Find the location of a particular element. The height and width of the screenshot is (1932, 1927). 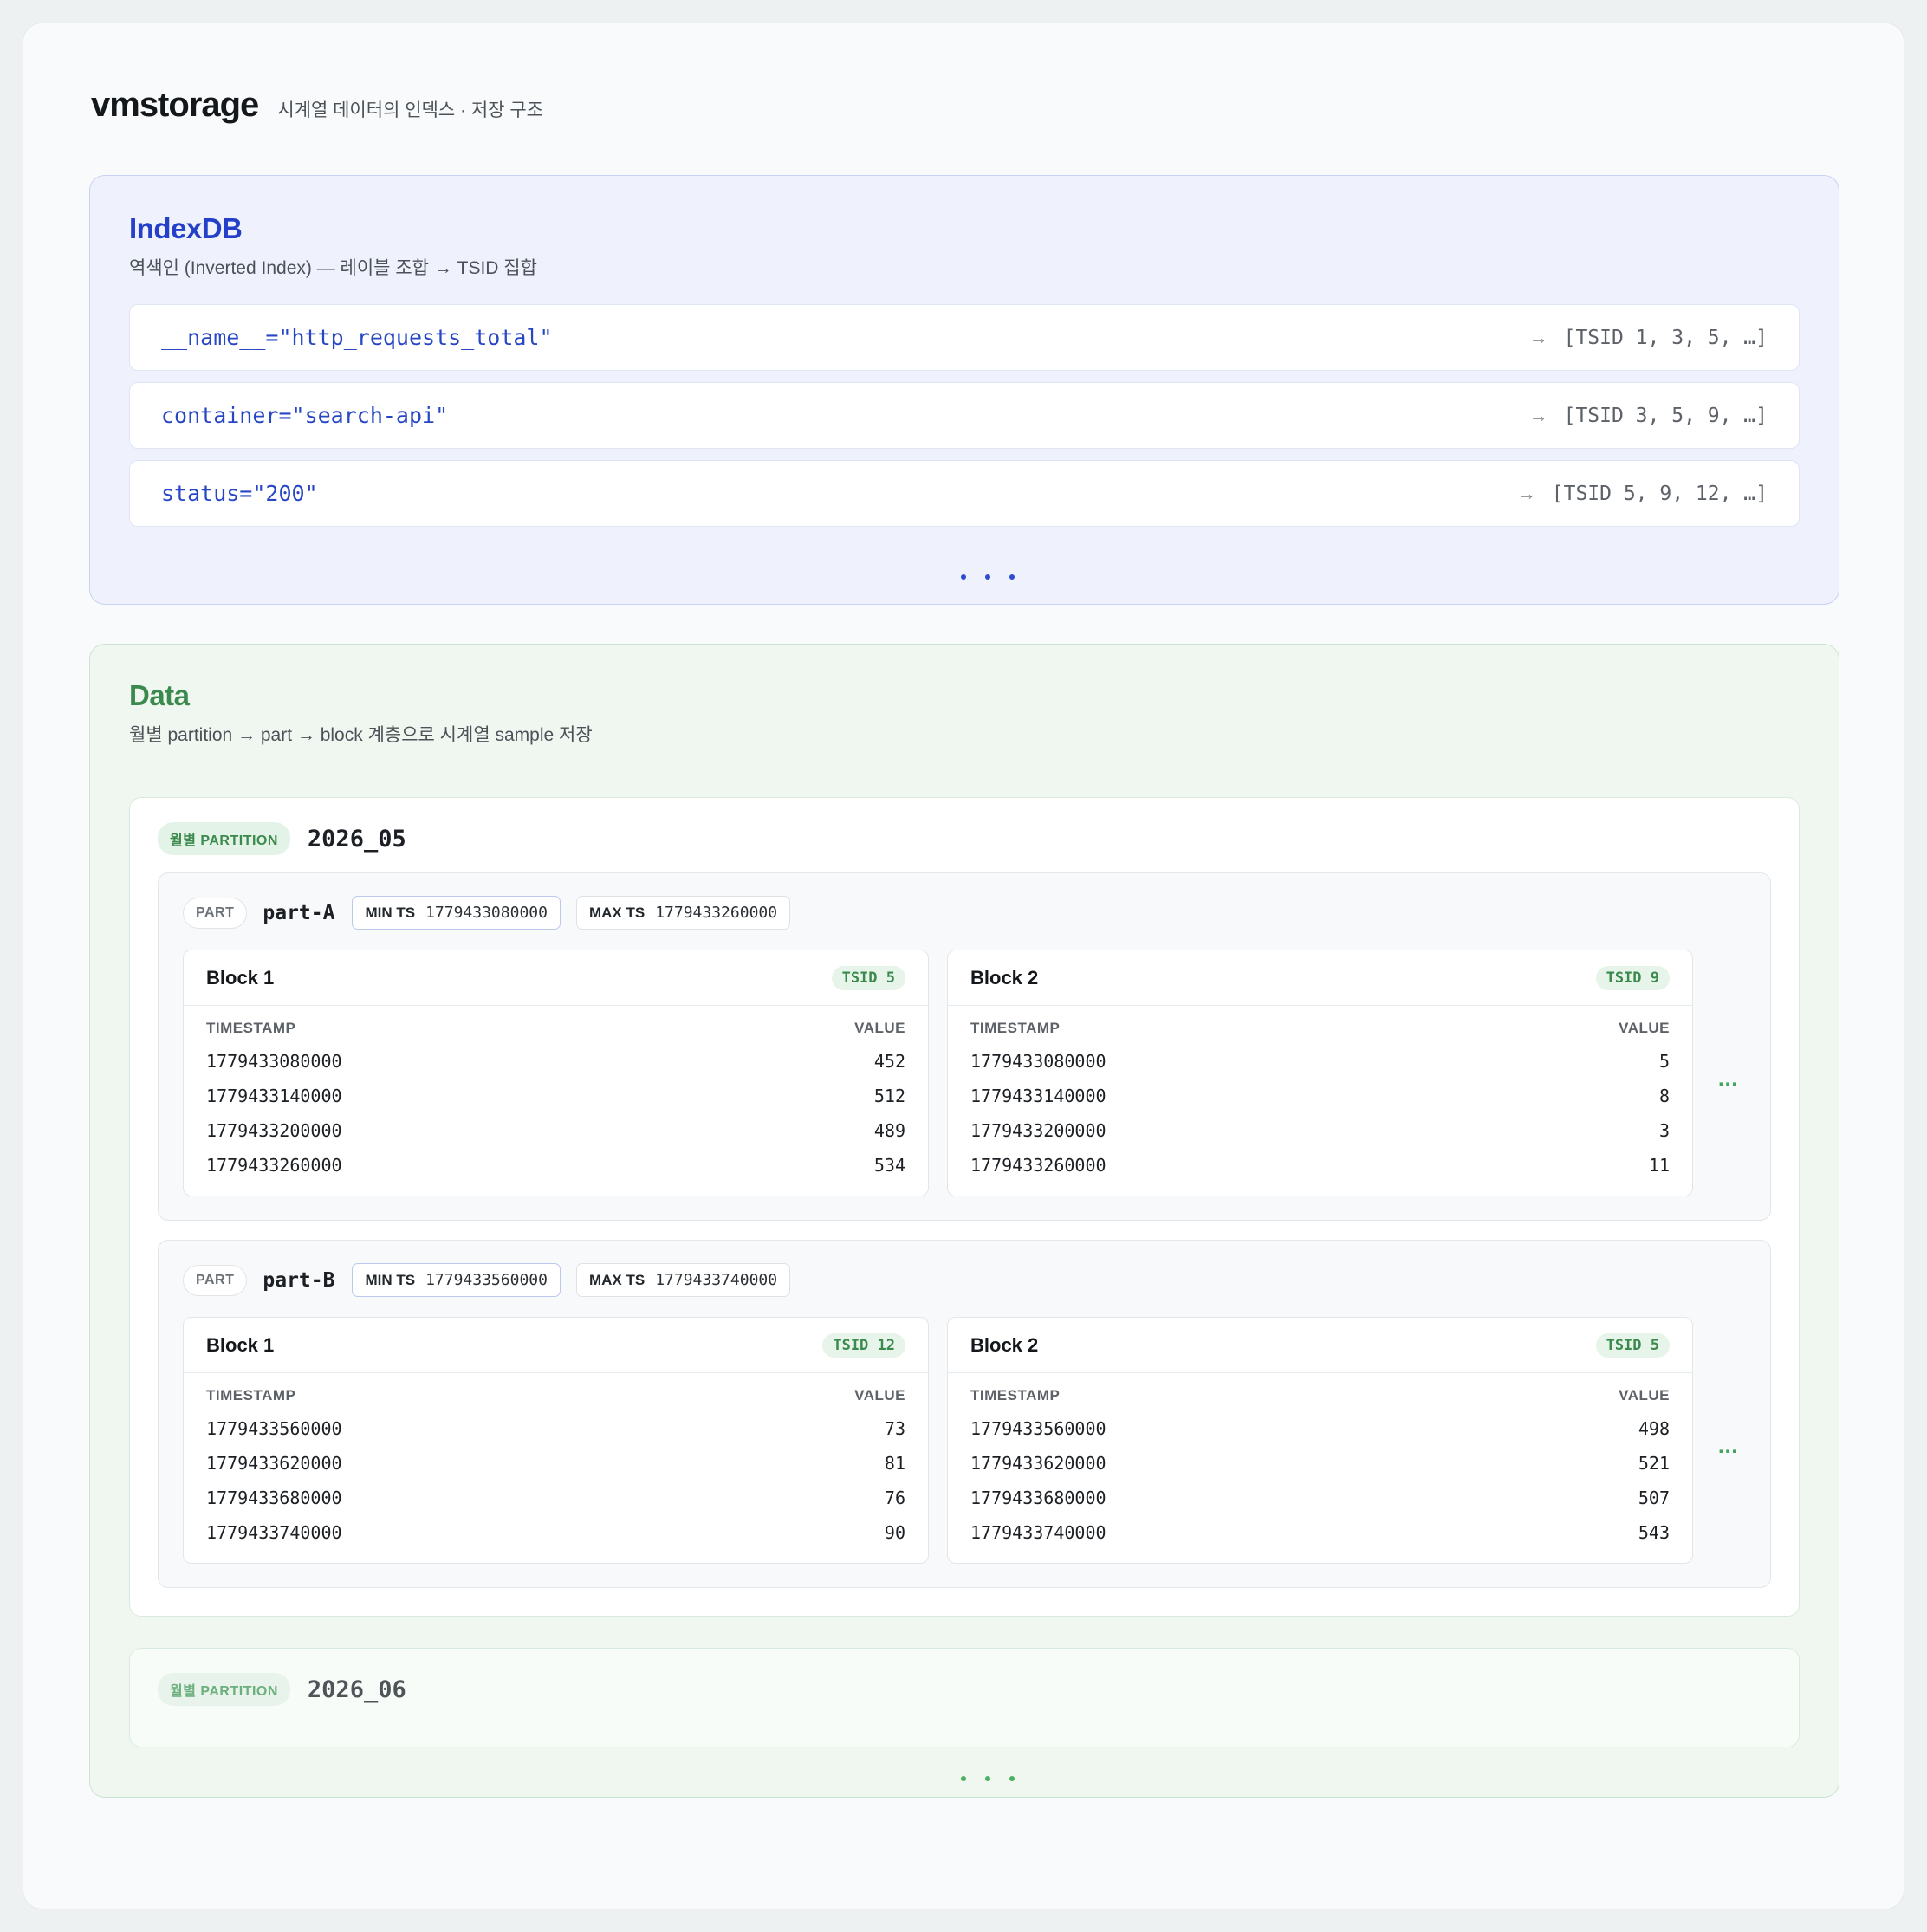

value-cell: 90 is located at coordinates (894, 1533).